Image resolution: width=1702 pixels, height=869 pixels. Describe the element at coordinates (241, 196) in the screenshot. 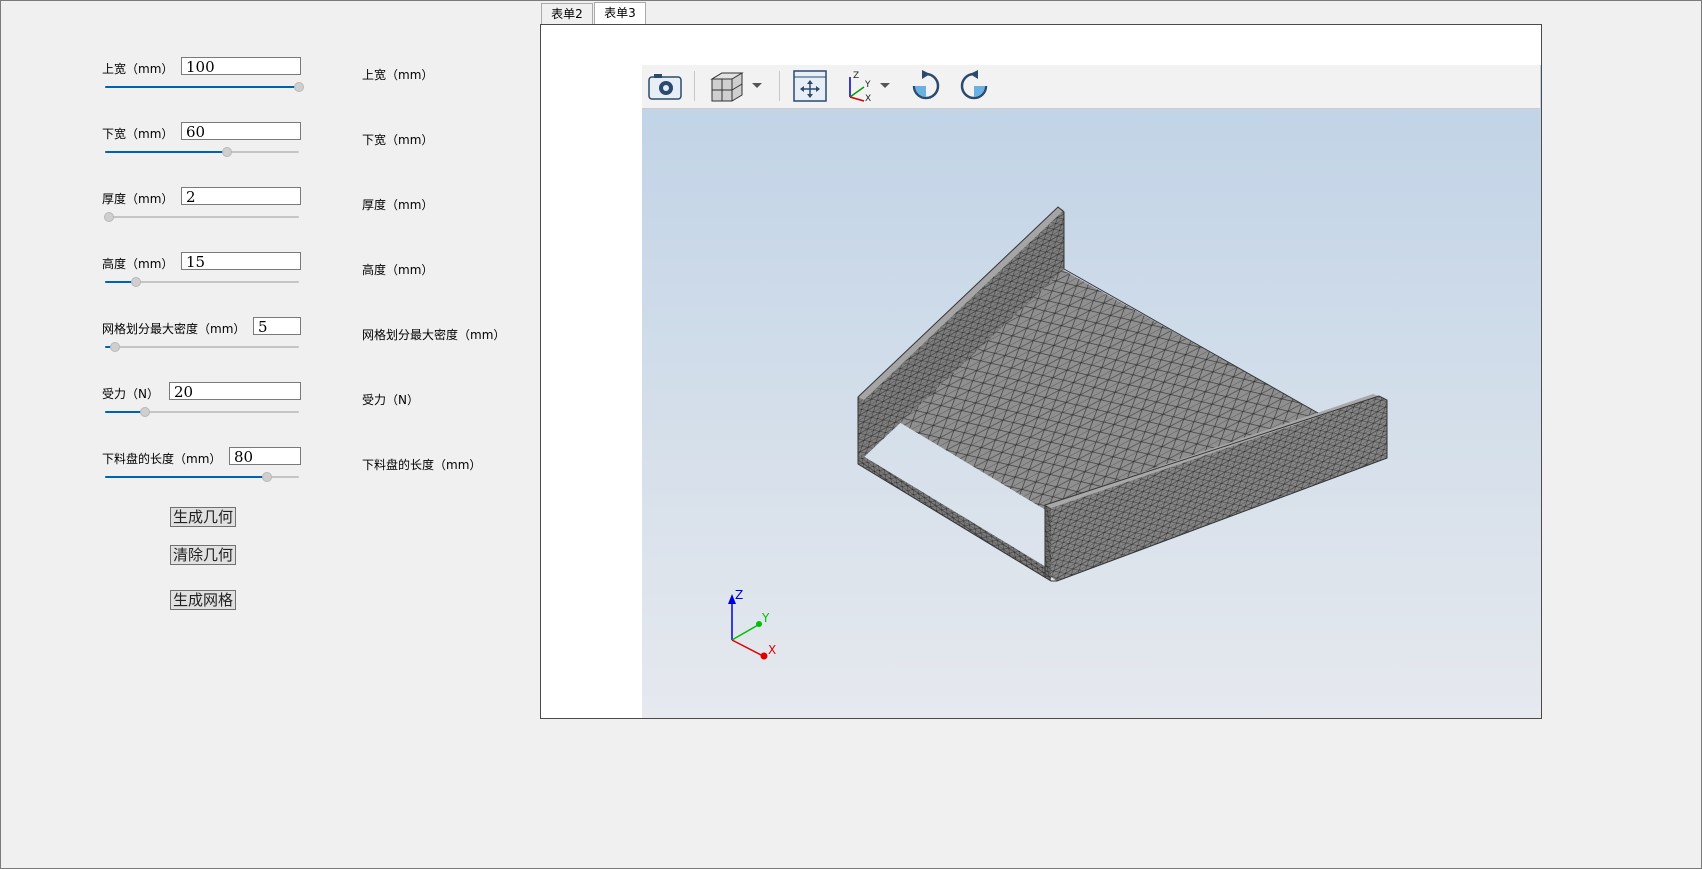

I see `thickness-input: 2` at that location.